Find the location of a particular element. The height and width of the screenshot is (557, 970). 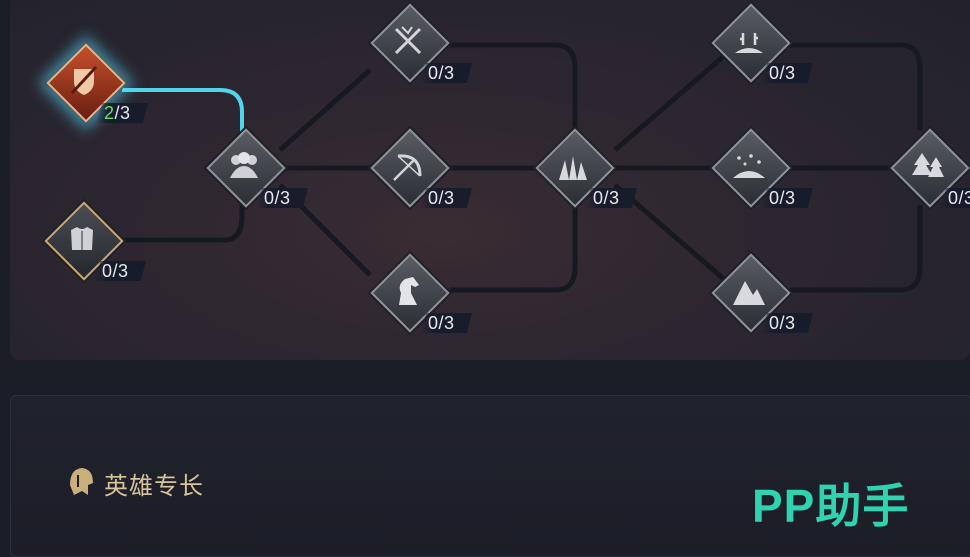

group-icon is located at coordinates (244, 166).